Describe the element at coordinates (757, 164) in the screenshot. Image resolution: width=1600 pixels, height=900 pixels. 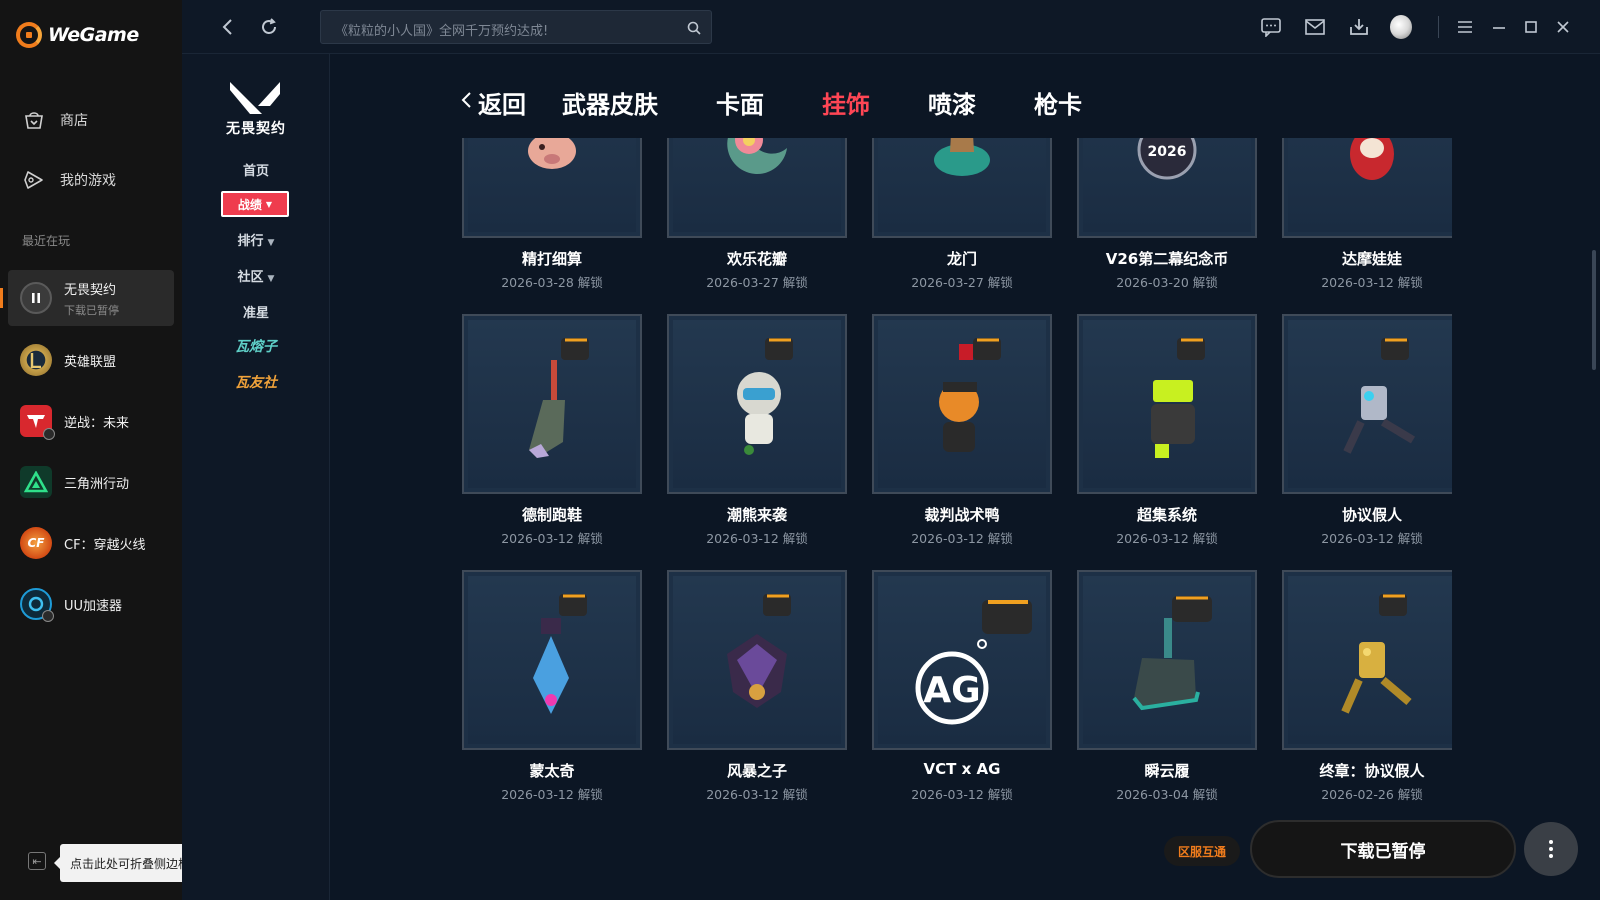
I see `flower-moon-charm-icon` at that location.